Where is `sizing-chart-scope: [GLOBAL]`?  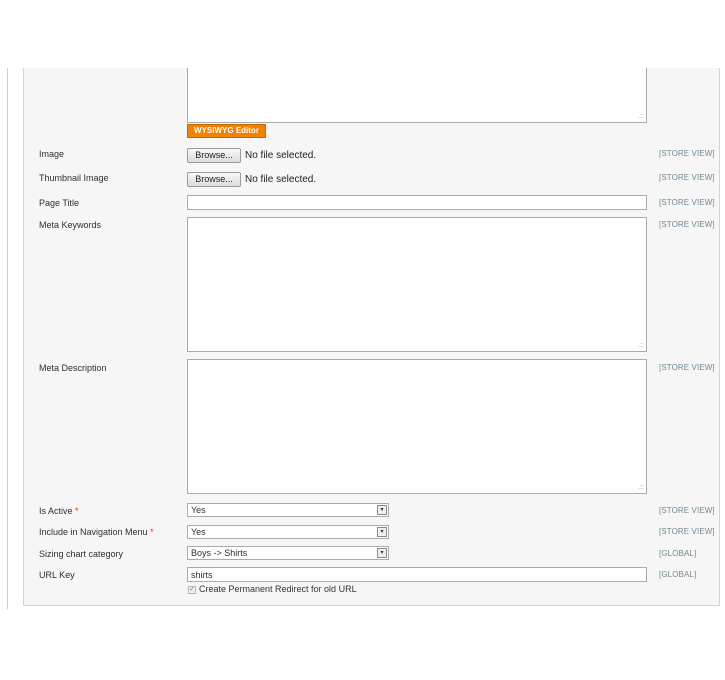 sizing-chart-scope: [GLOBAL] is located at coordinates (678, 553).